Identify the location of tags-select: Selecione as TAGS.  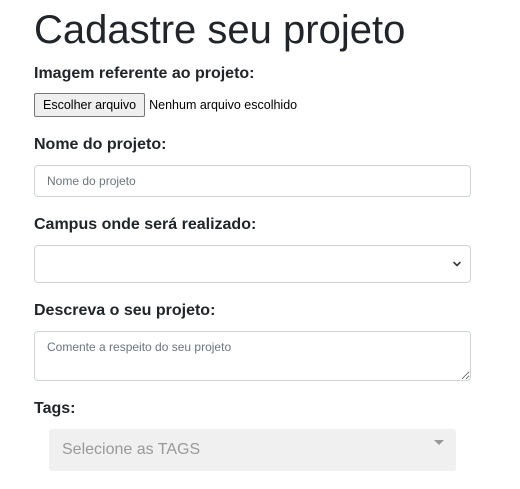
(252, 450).